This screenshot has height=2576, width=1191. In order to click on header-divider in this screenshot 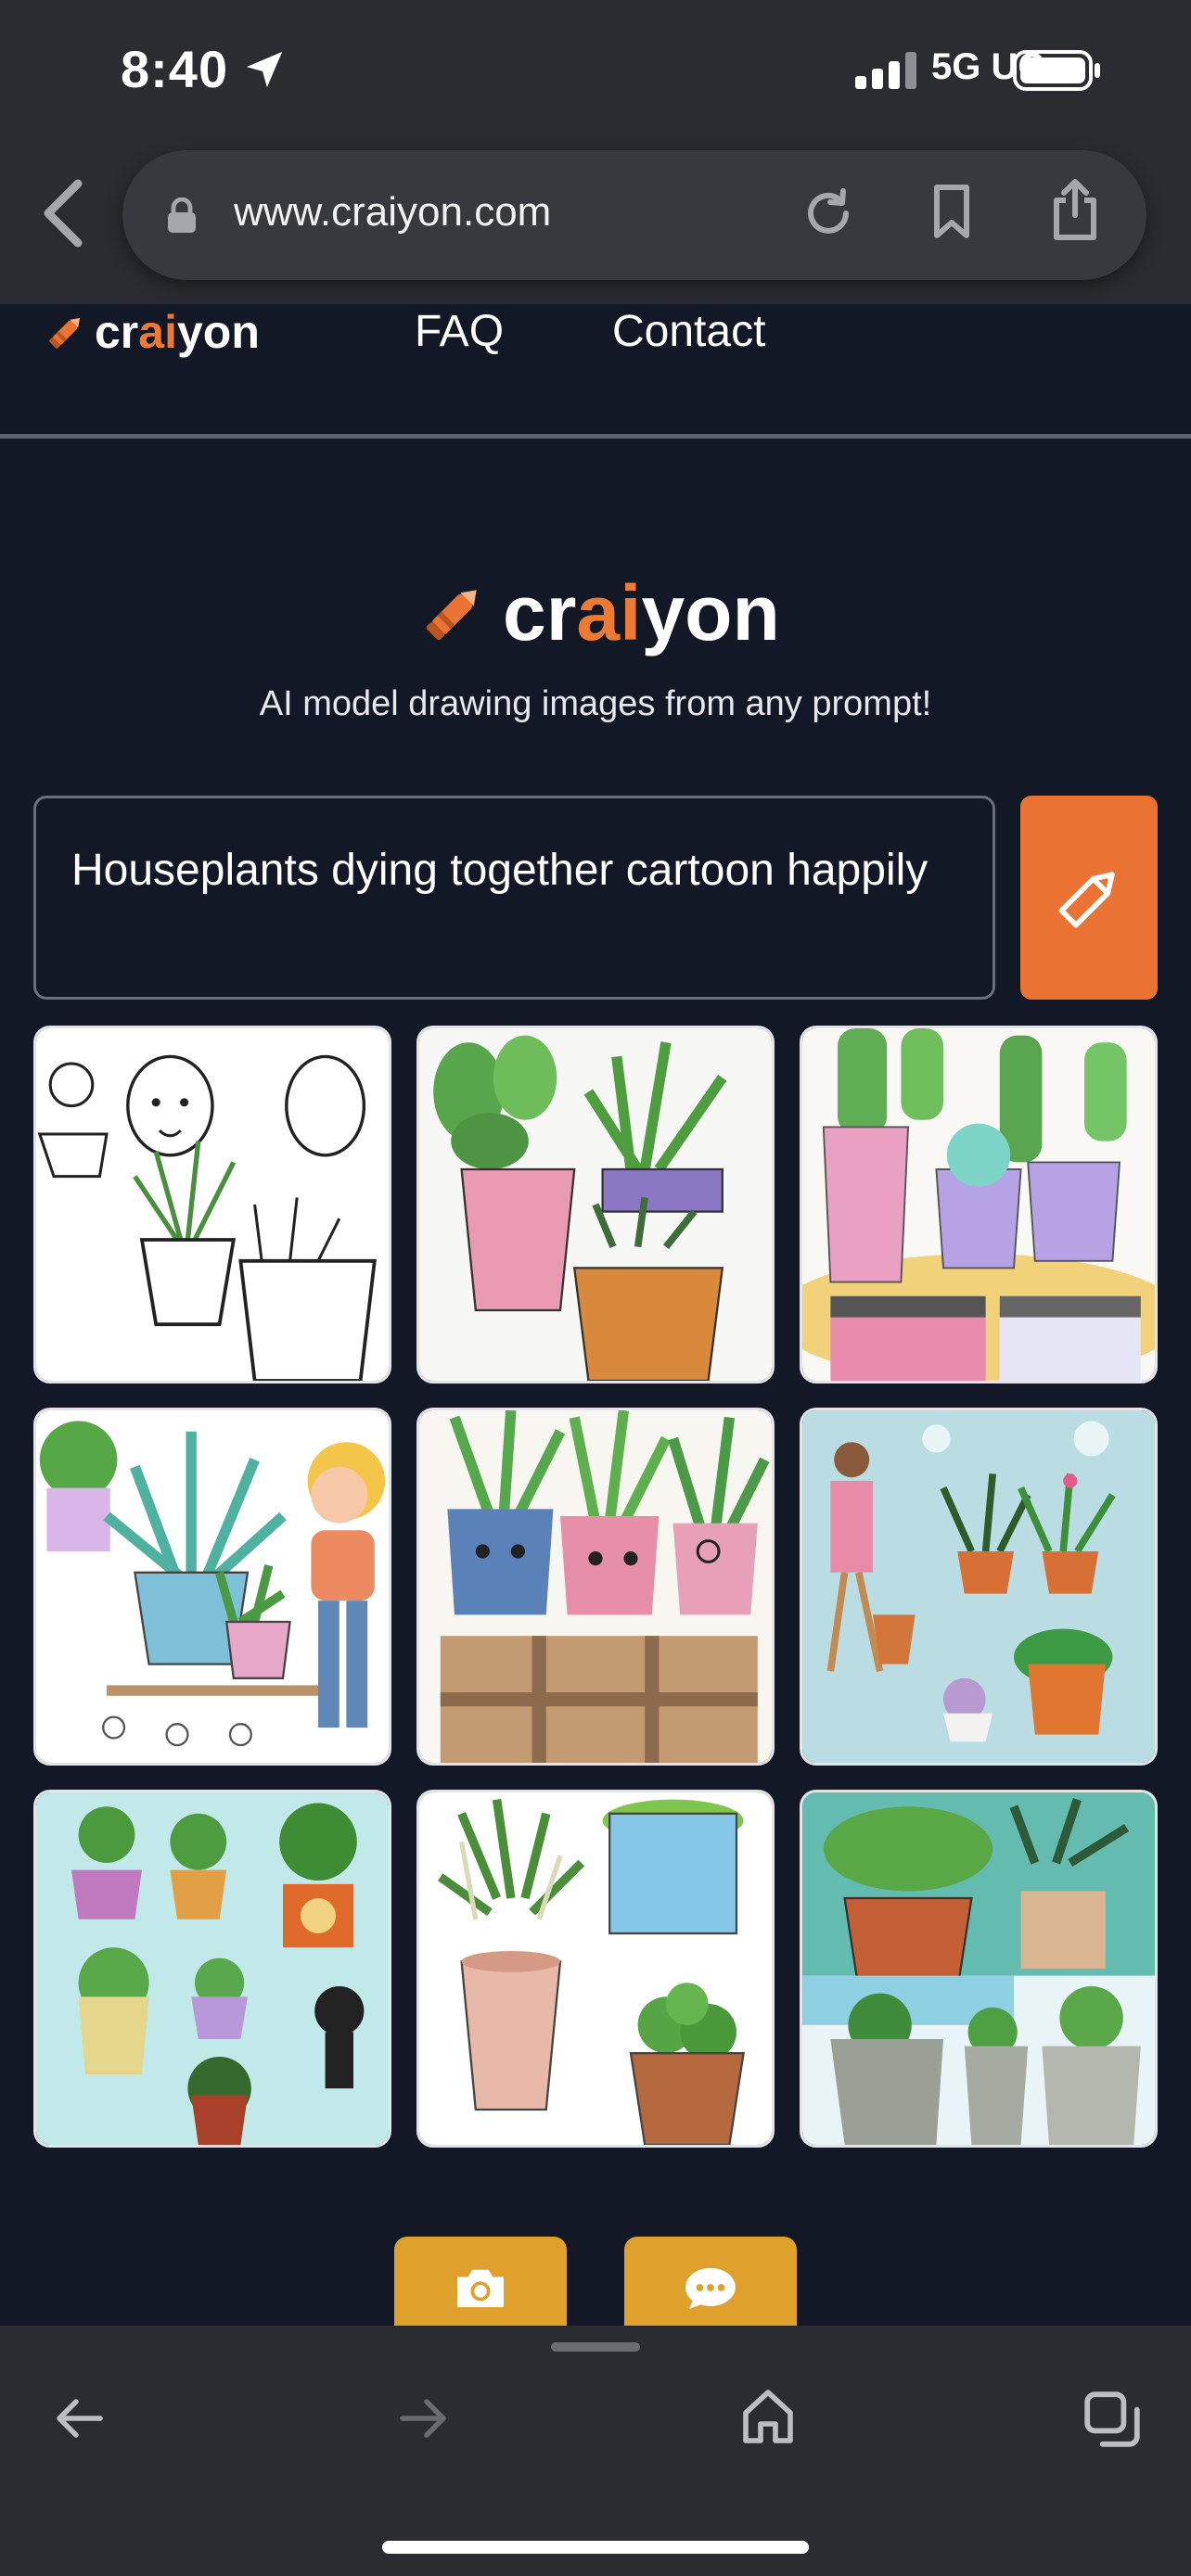, I will do `click(595, 437)`.